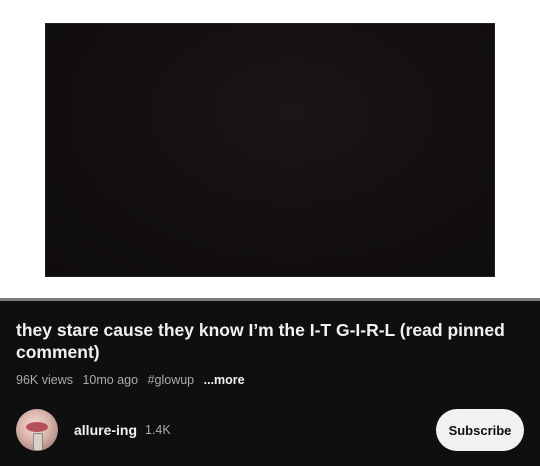  Describe the element at coordinates (270, 431) in the screenshot. I see `channel-row: allure-ing 1.4K Subscribe` at that location.